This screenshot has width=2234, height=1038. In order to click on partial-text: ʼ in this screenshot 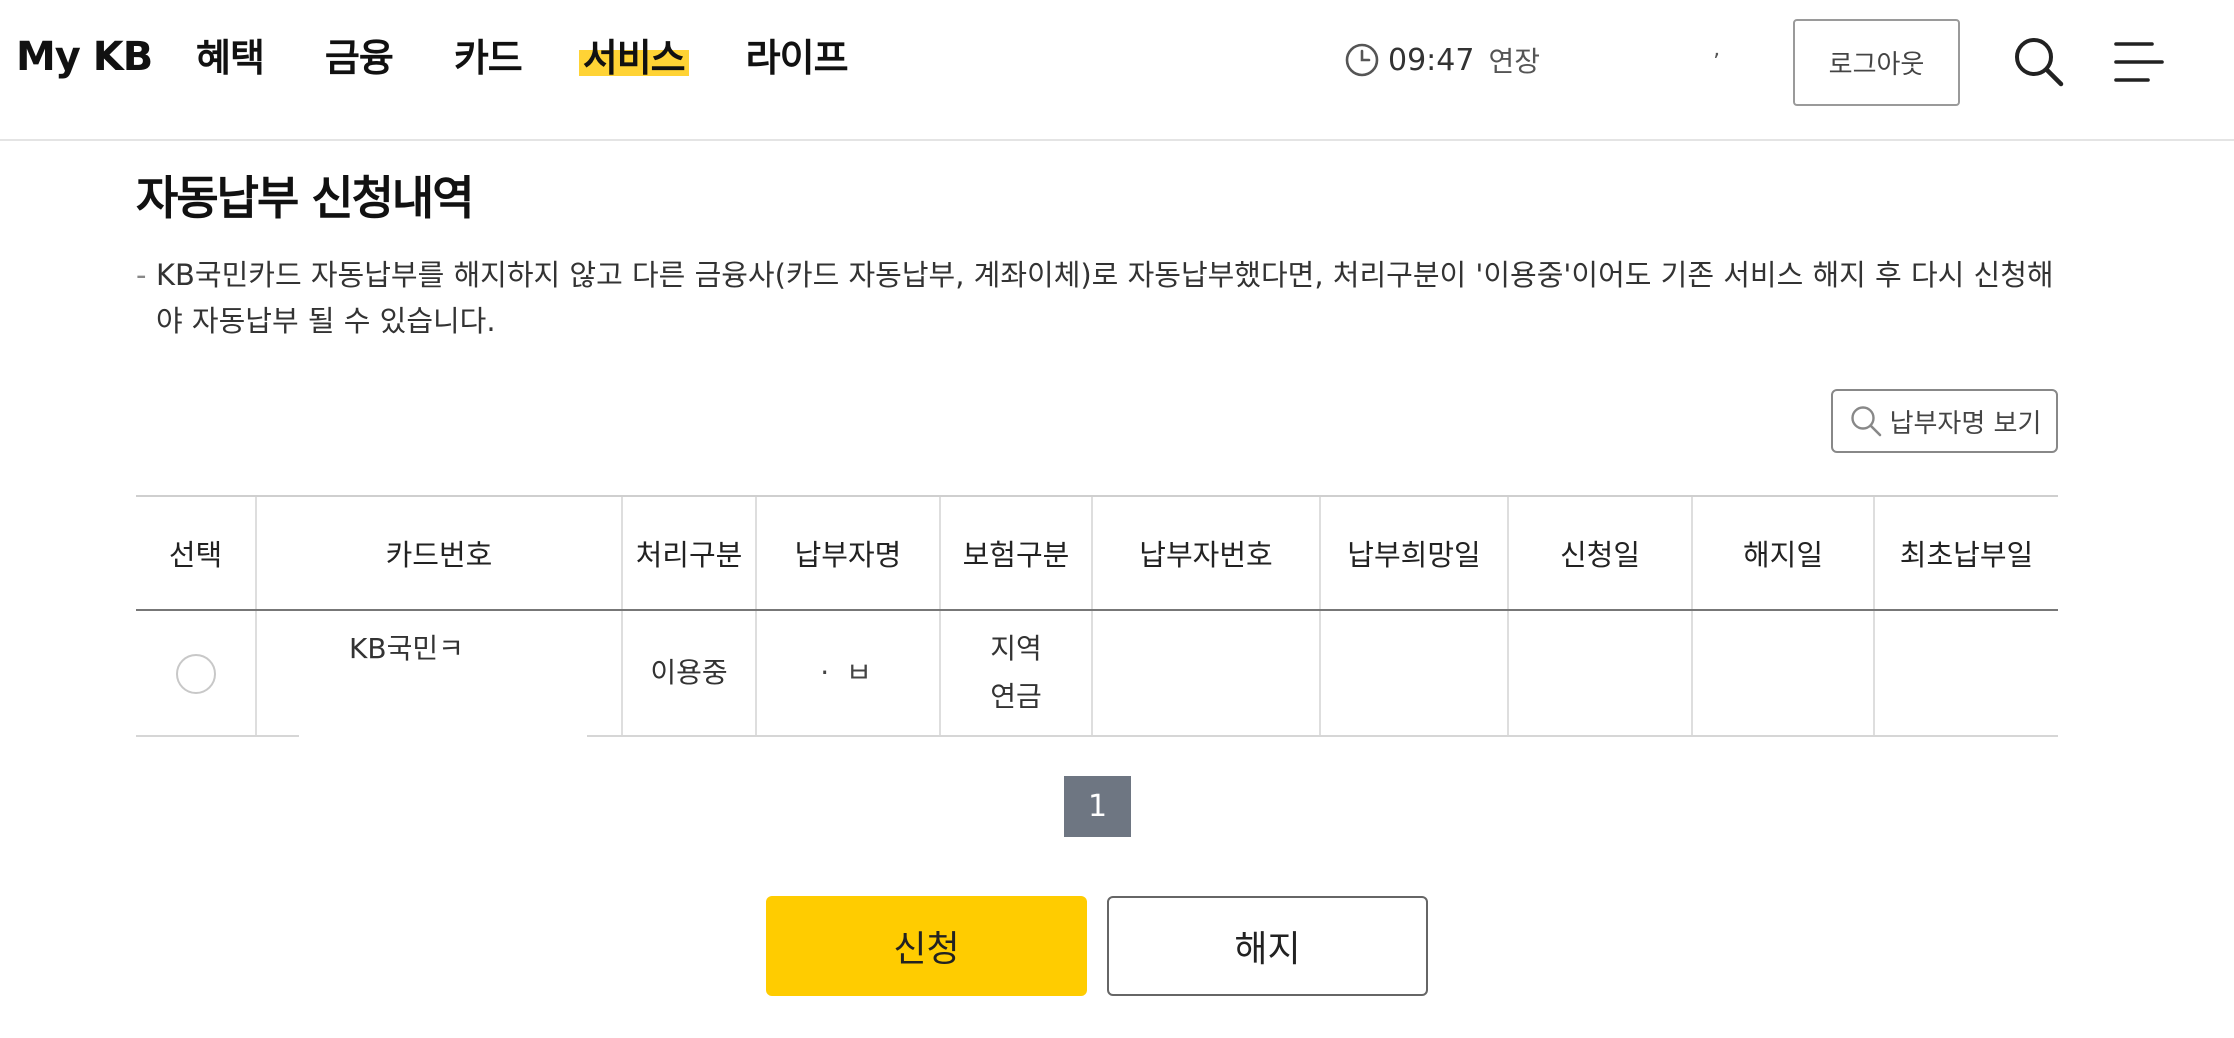, I will do `click(1716, 62)`.